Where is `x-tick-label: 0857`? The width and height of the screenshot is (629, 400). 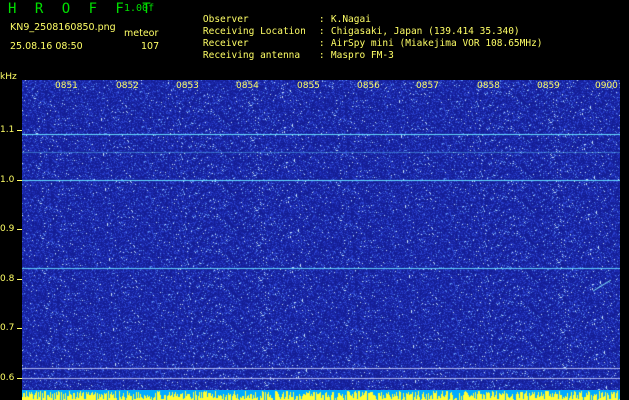
x-tick-label: 0857 is located at coordinates (427, 86).